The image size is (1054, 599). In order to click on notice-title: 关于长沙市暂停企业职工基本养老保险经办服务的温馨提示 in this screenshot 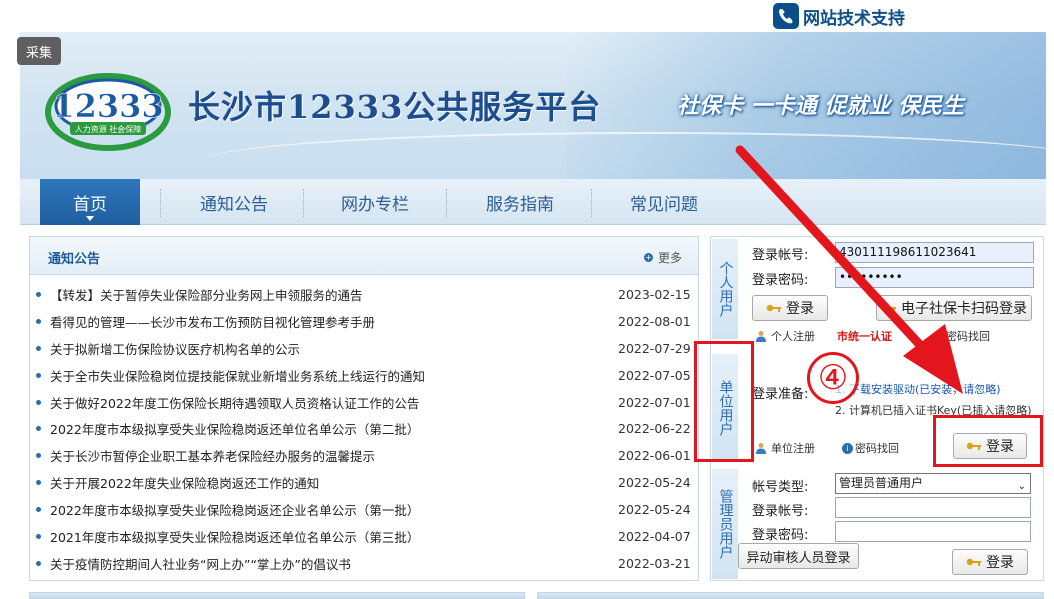, I will do `click(212, 455)`.